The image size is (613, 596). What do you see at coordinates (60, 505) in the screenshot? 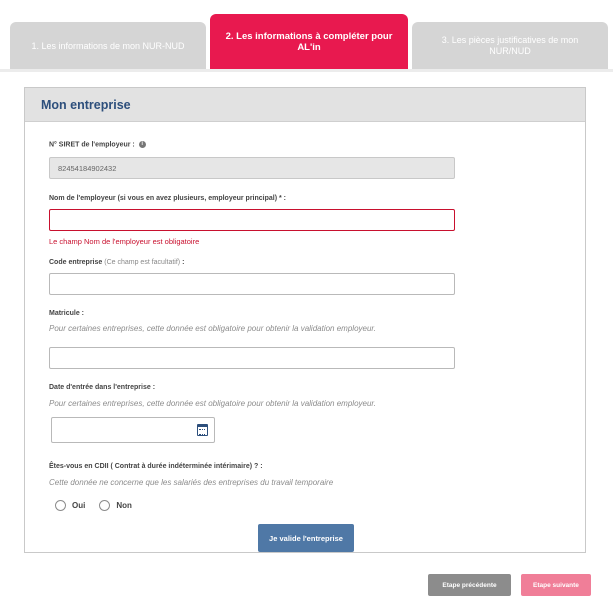
I see `radio-oui` at bounding box center [60, 505].